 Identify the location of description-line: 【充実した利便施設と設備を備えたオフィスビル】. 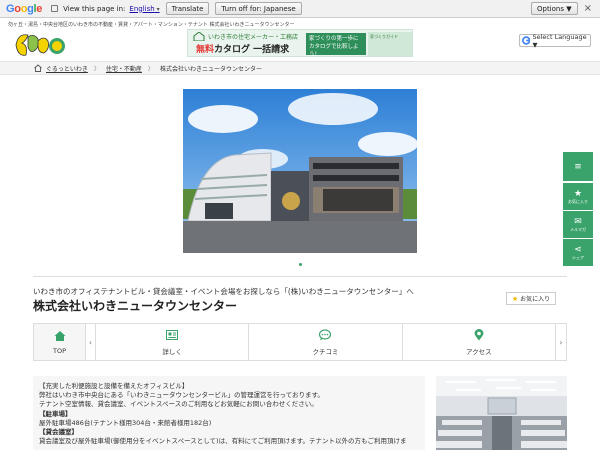
(114, 386).